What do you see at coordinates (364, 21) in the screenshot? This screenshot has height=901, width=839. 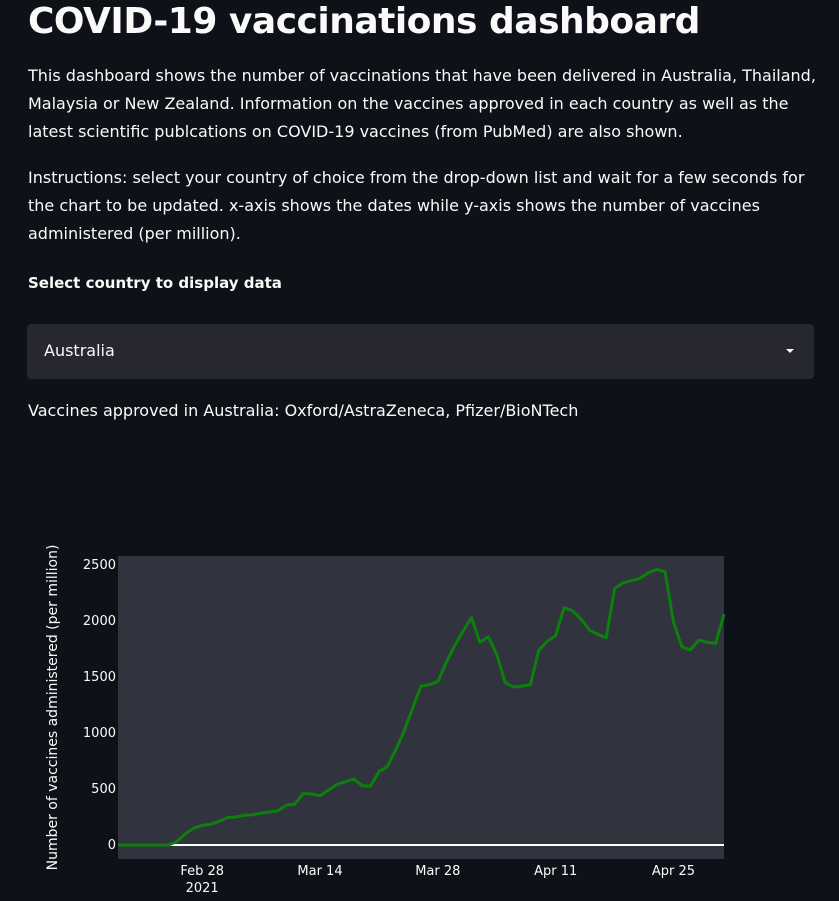 I see `page-title: COVID-19 vaccinations dashboard` at bounding box center [364, 21].